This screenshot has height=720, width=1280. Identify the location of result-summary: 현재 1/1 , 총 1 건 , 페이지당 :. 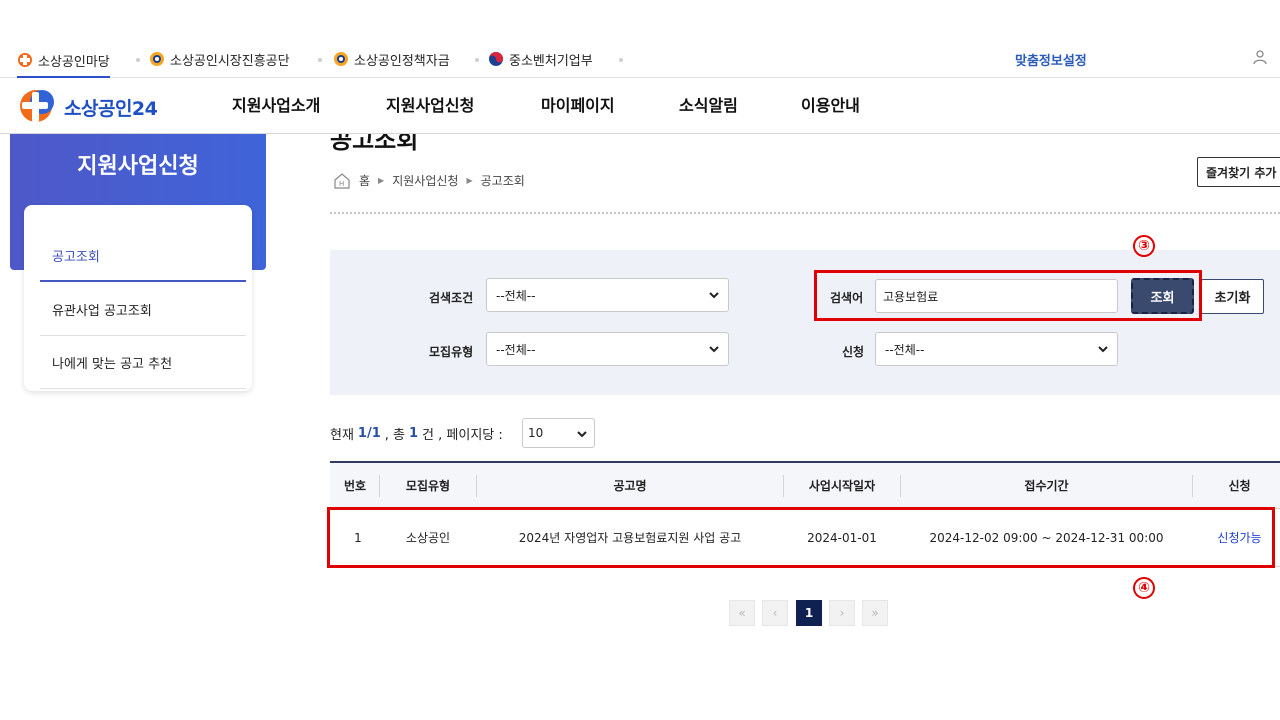
(416, 433).